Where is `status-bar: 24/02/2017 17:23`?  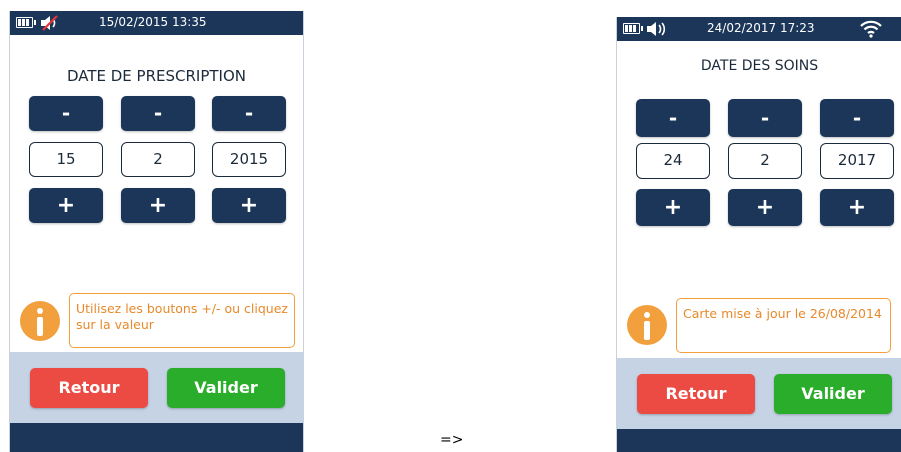 status-bar: 24/02/2017 17:23 is located at coordinates (759, 29).